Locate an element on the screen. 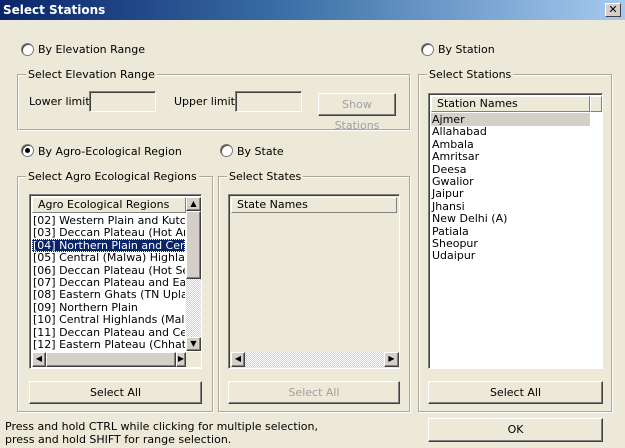 Image resolution: width=625 pixels, height=448 pixels. station-item: Ambala is located at coordinates (510, 144).